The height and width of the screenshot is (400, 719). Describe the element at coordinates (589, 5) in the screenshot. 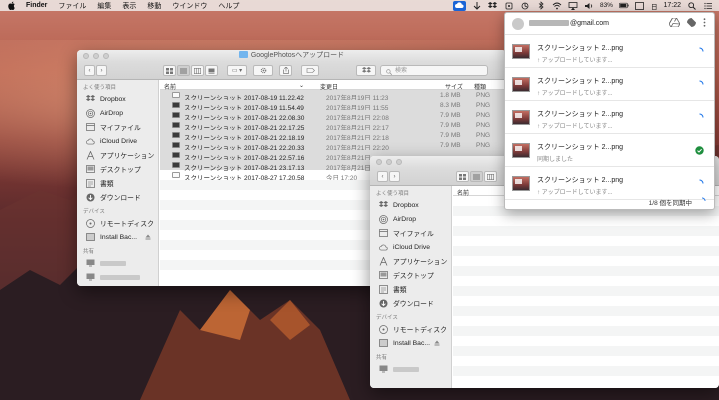

I see `volume-icon` at that location.